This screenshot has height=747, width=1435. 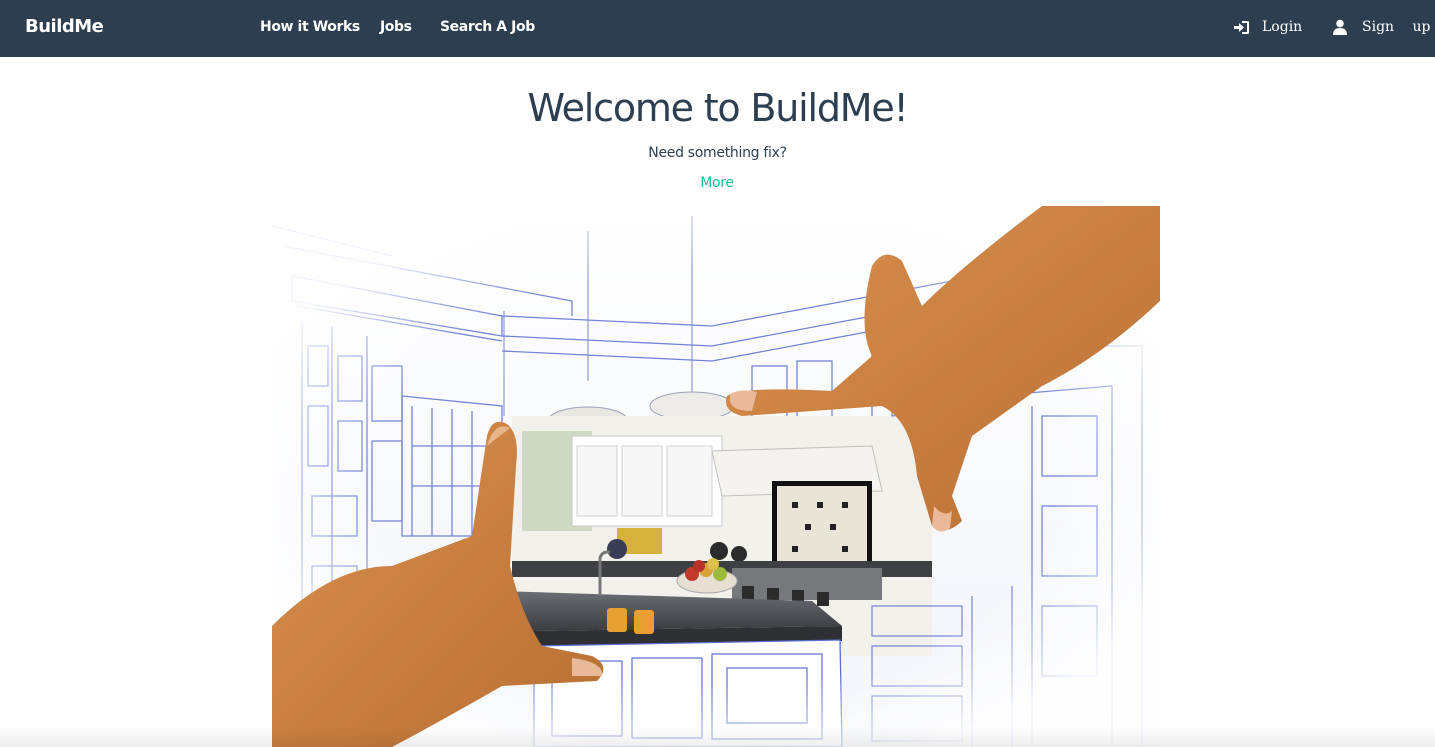 What do you see at coordinates (717, 183) in the screenshot?
I see `more-link: More` at bounding box center [717, 183].